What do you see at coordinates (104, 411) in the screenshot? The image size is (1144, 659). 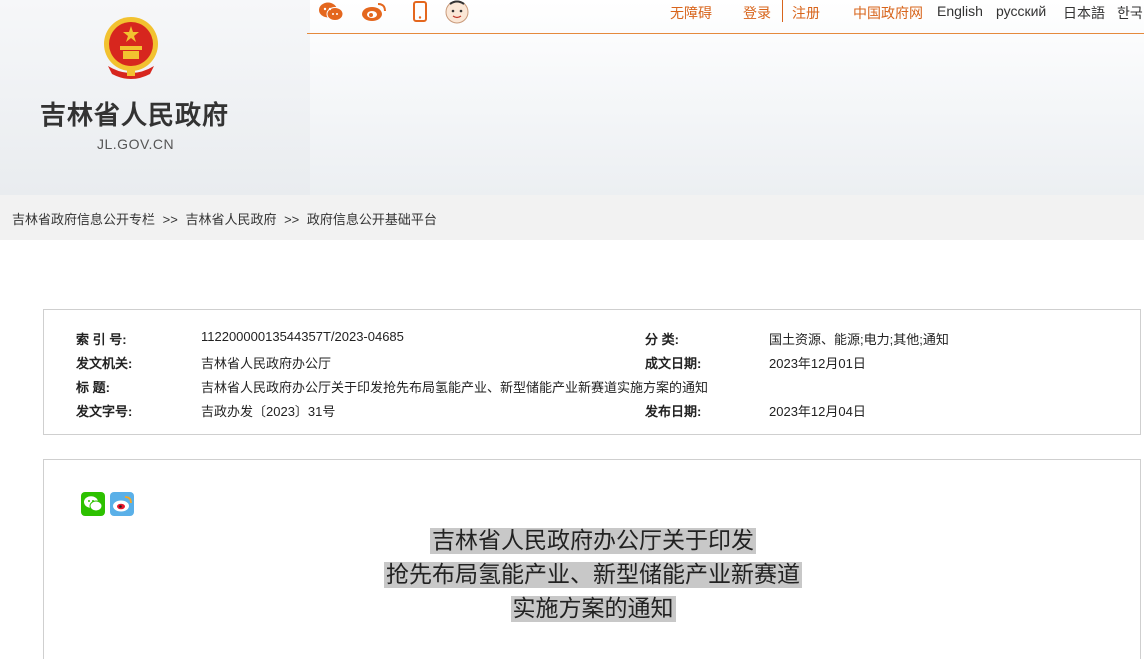 I see `doc-number-label: 发文字号:` at bounding box center [104, 411].